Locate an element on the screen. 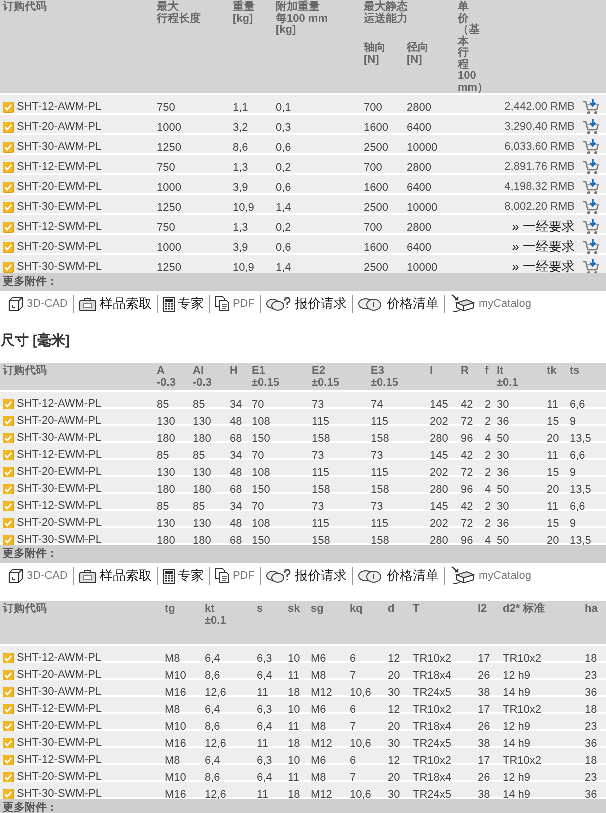 The width and height of the screenshot is (606, 813). table-cell: 18 is located at coordinates (294, 744).